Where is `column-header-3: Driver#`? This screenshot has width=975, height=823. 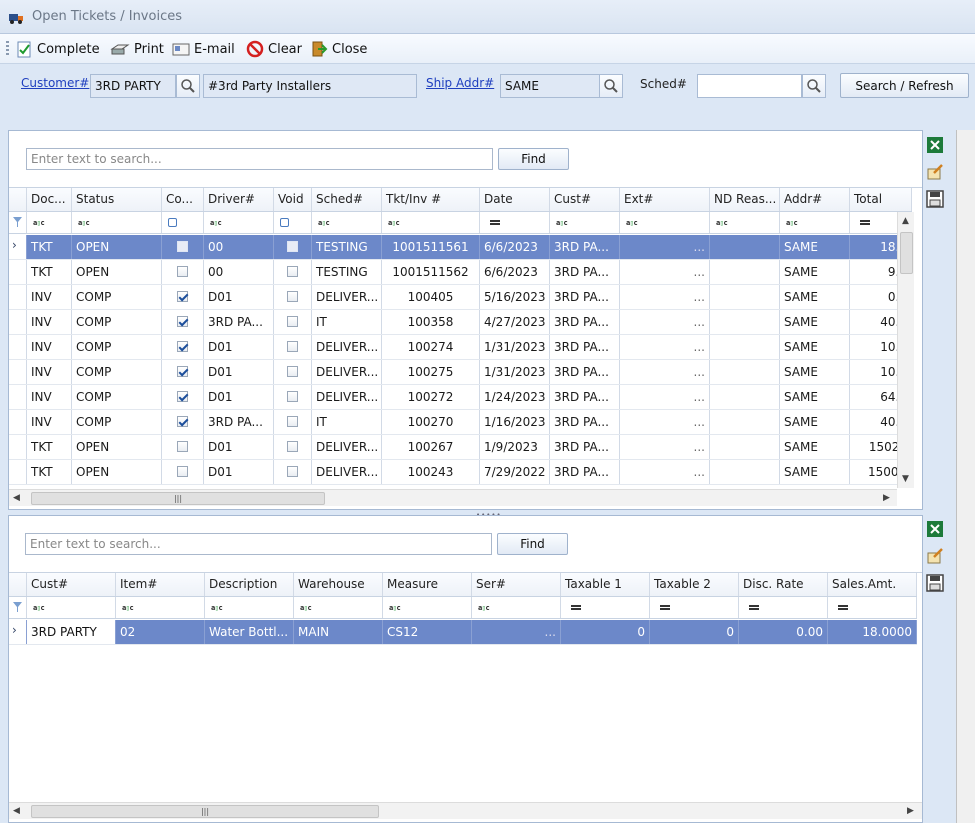
column-header-3: Driver# is located at coordinates (239, 199).